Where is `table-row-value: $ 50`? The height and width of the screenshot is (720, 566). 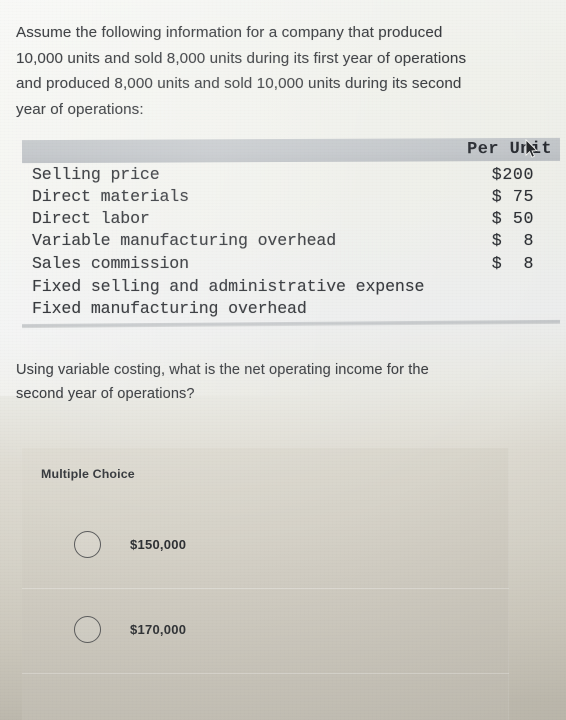
table-row-value: $ 50 is located at coordinates (512, 218).